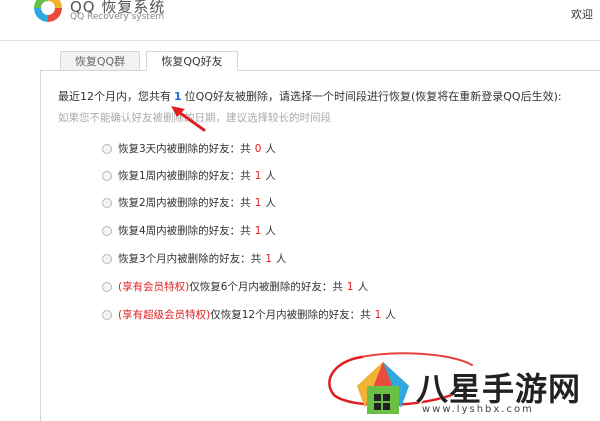 This screenshot has height=421, width=600. Describe the element at coordinates (154, 287) in the screenshot. I see `privilege-tag: (享有会员特权)` at that location.